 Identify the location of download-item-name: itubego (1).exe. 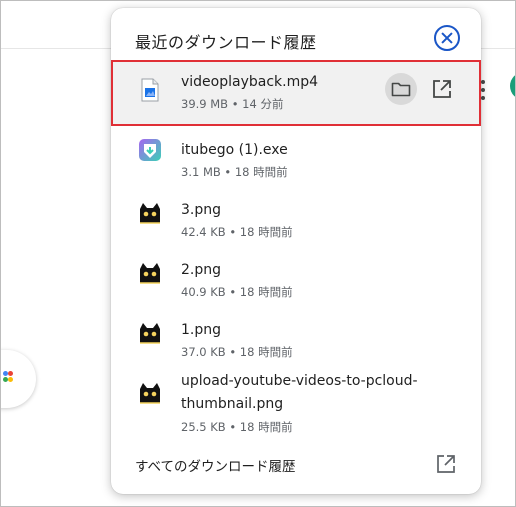
(234, 150).